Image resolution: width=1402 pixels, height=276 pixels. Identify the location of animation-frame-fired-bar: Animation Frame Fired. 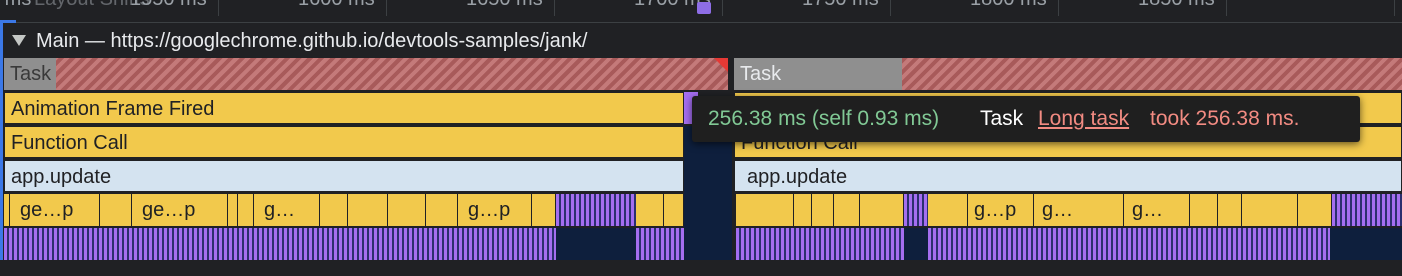
(344, 108).